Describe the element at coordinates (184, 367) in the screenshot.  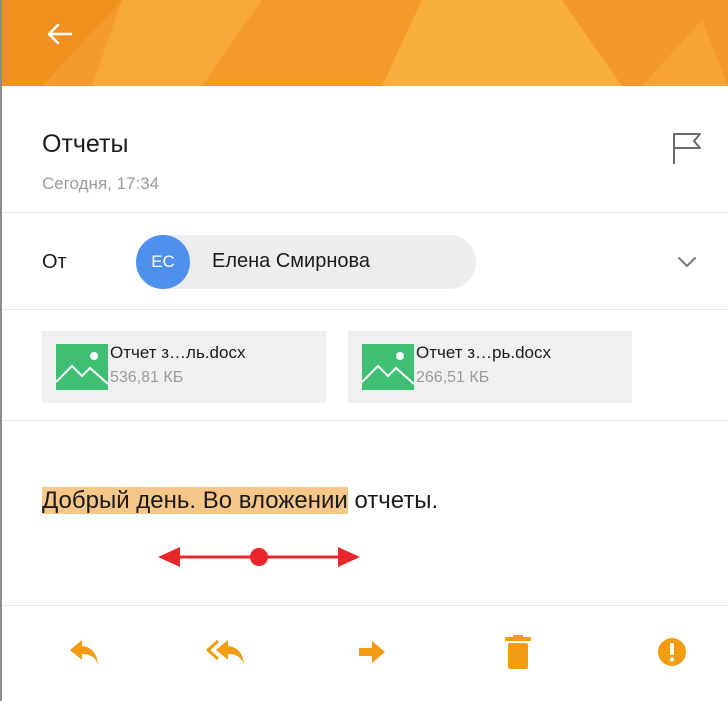
I see `attachment-card: Отчет з…ль.docx 536,81 КБ` at that location.